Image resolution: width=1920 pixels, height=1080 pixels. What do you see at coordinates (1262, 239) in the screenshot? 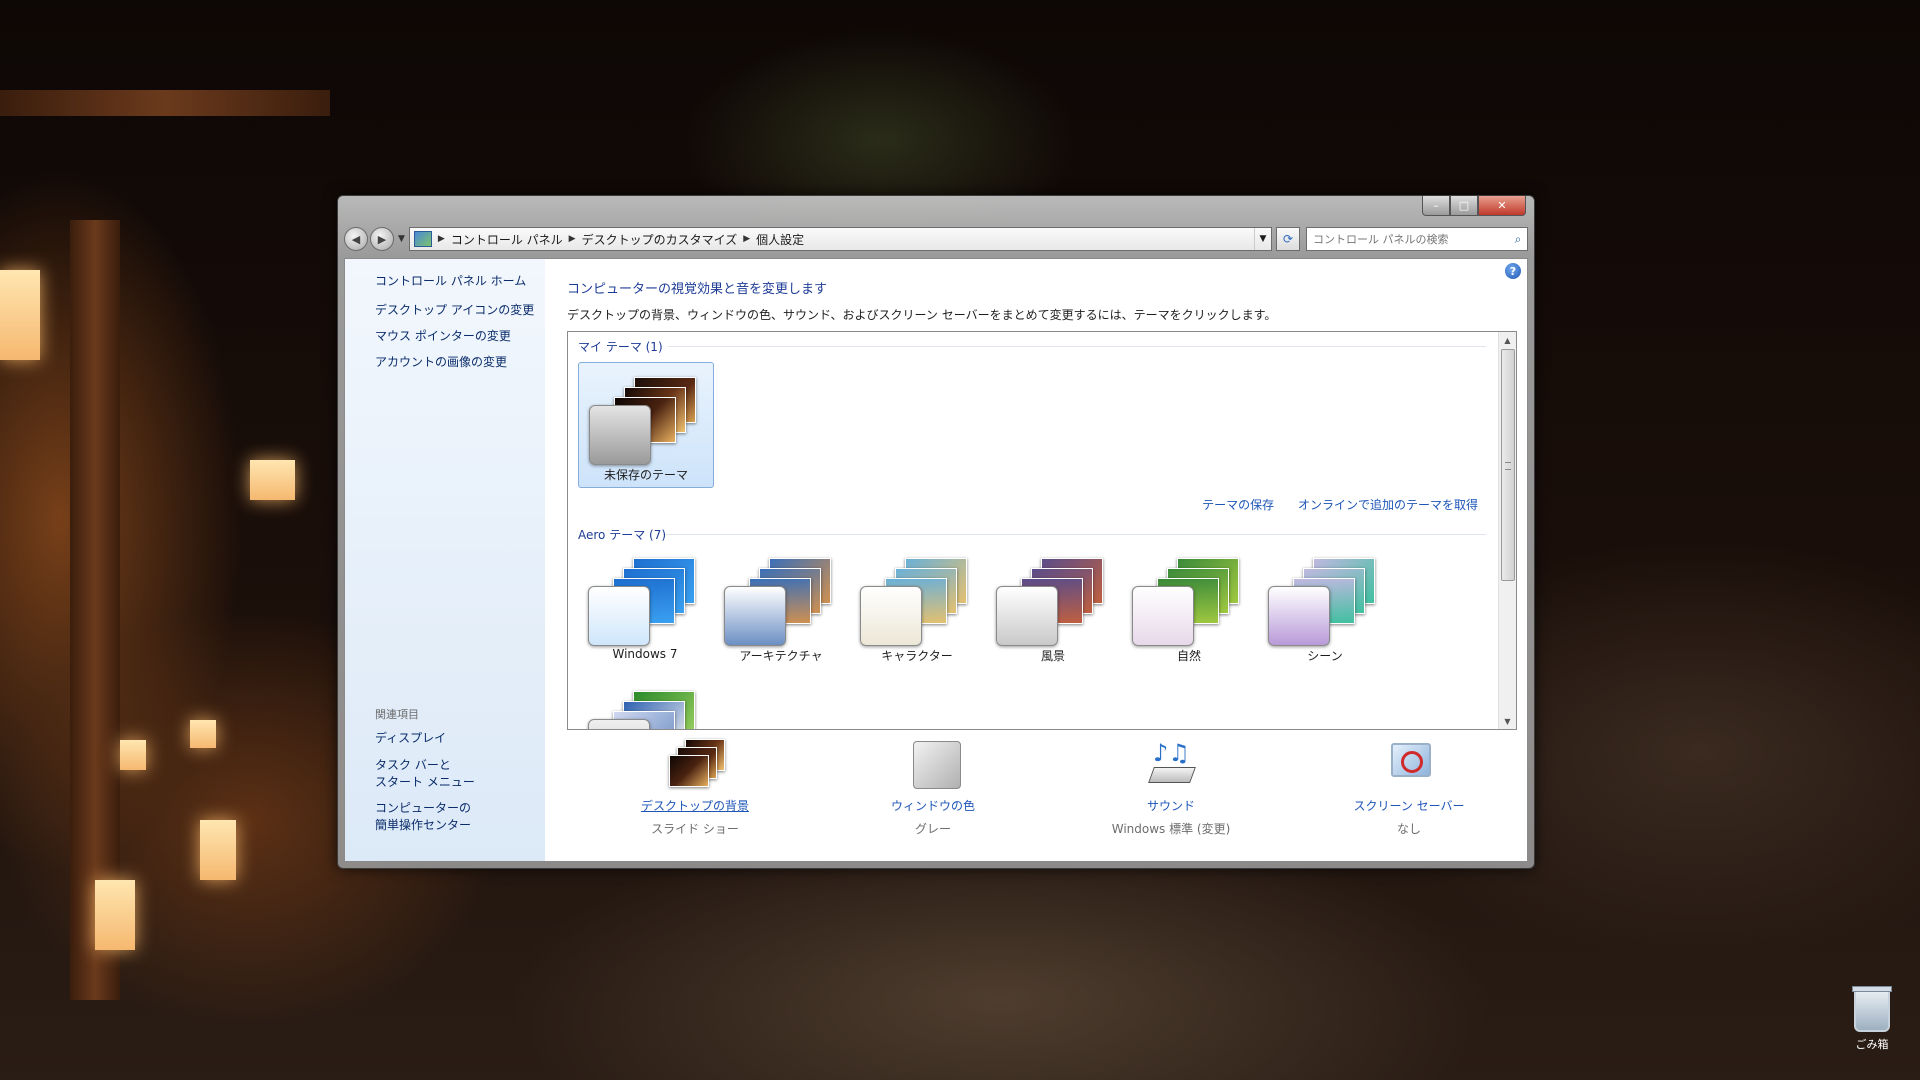
I see `address-dropdown-icon: ▼` at bounding box center [1262, 239].